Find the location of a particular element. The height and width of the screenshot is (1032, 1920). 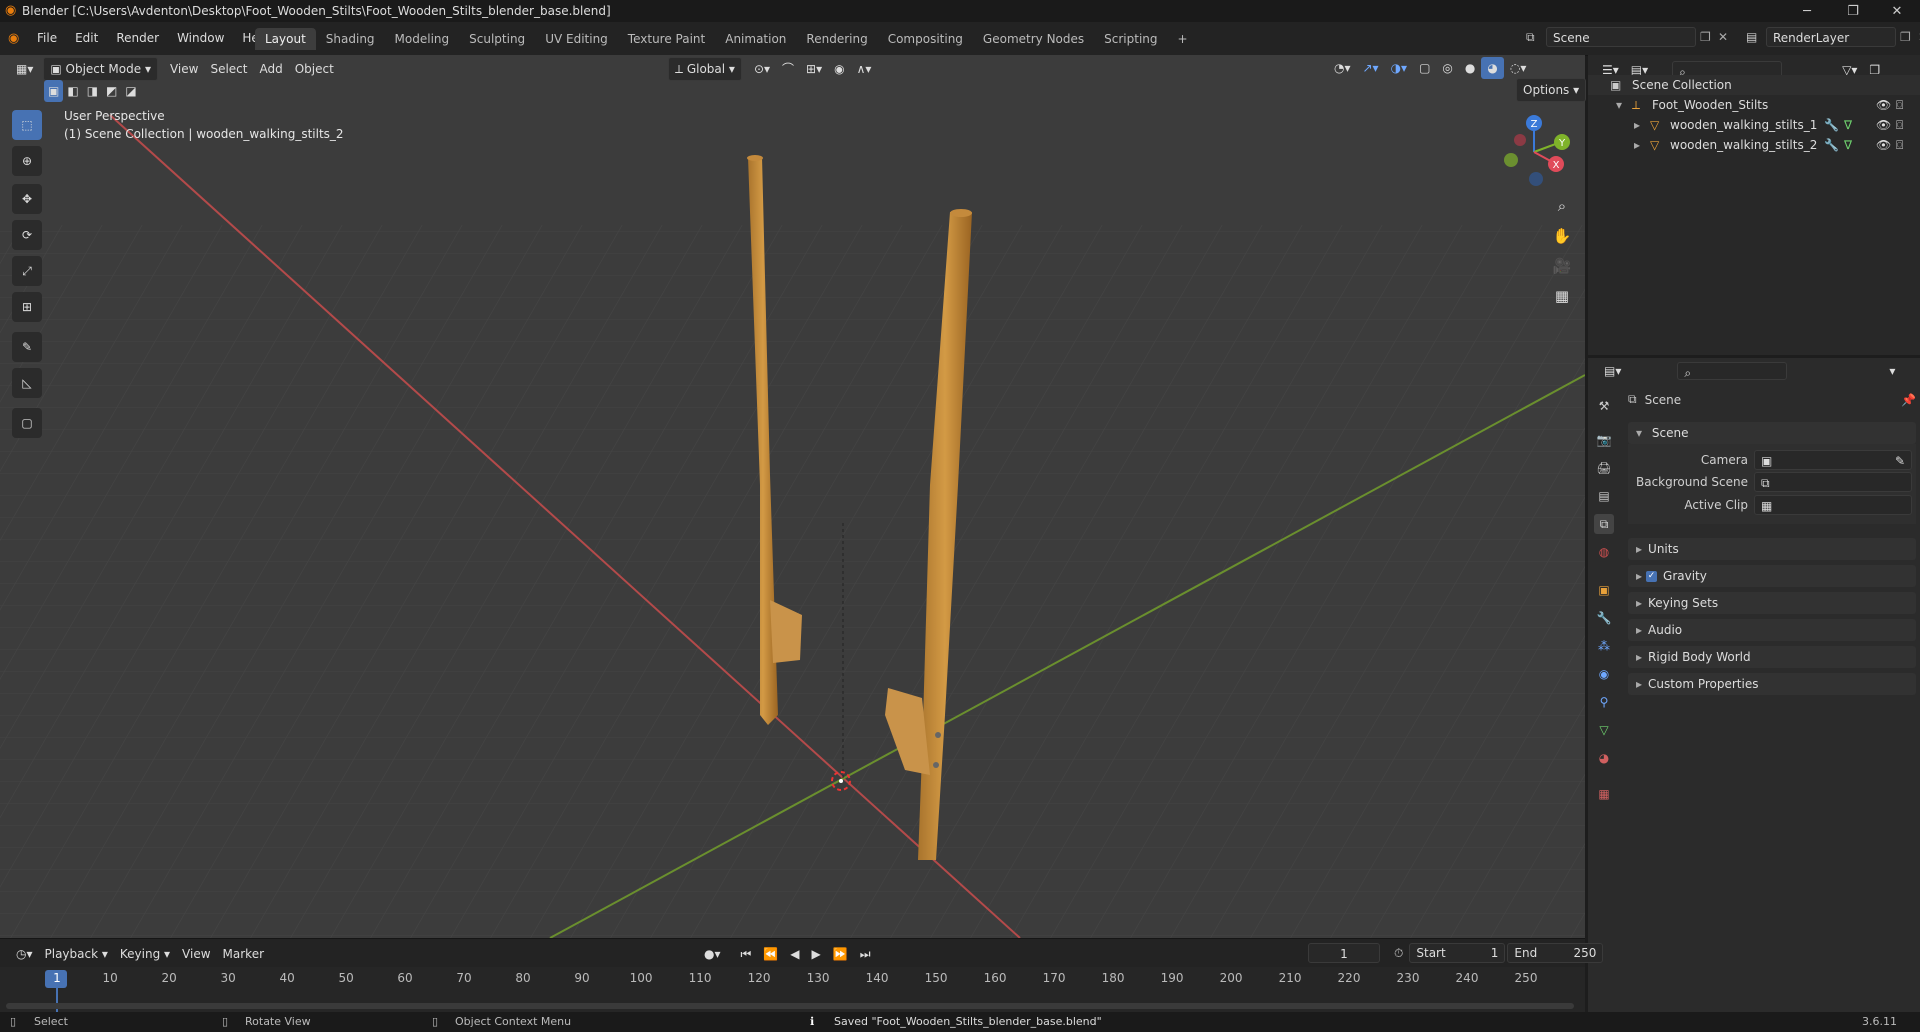

record-icon: ●▾ is located at coordinates (712, 954).